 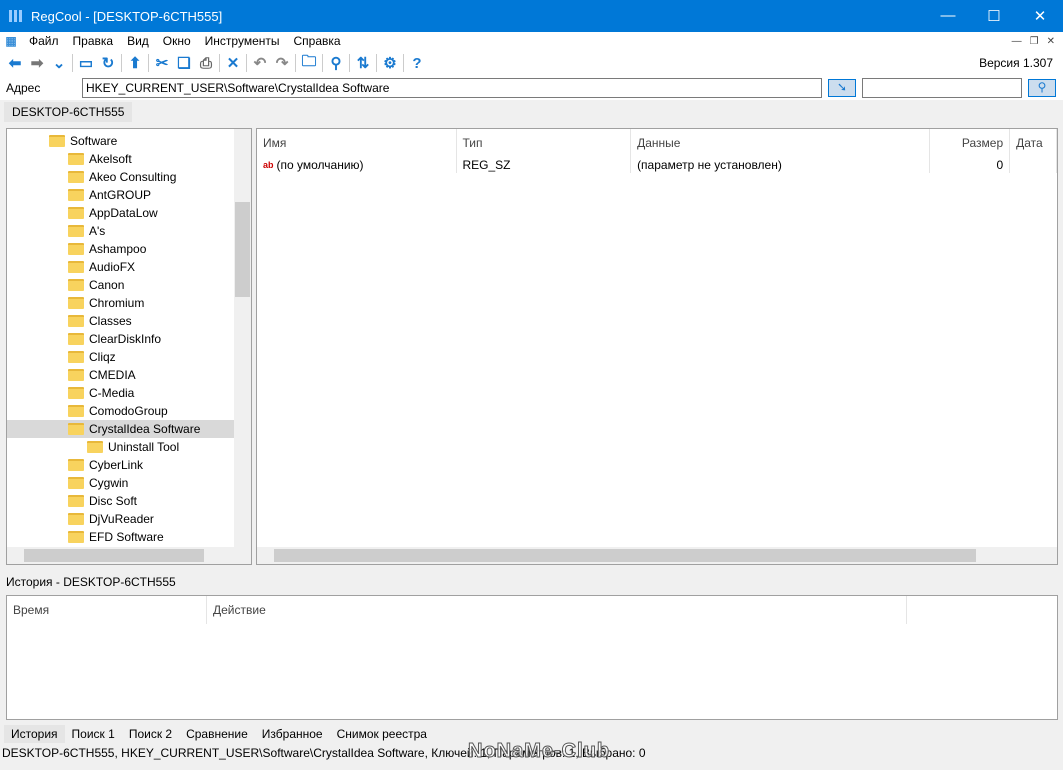 I want to click on menu-window: Окно, so click(x=177, y=41).